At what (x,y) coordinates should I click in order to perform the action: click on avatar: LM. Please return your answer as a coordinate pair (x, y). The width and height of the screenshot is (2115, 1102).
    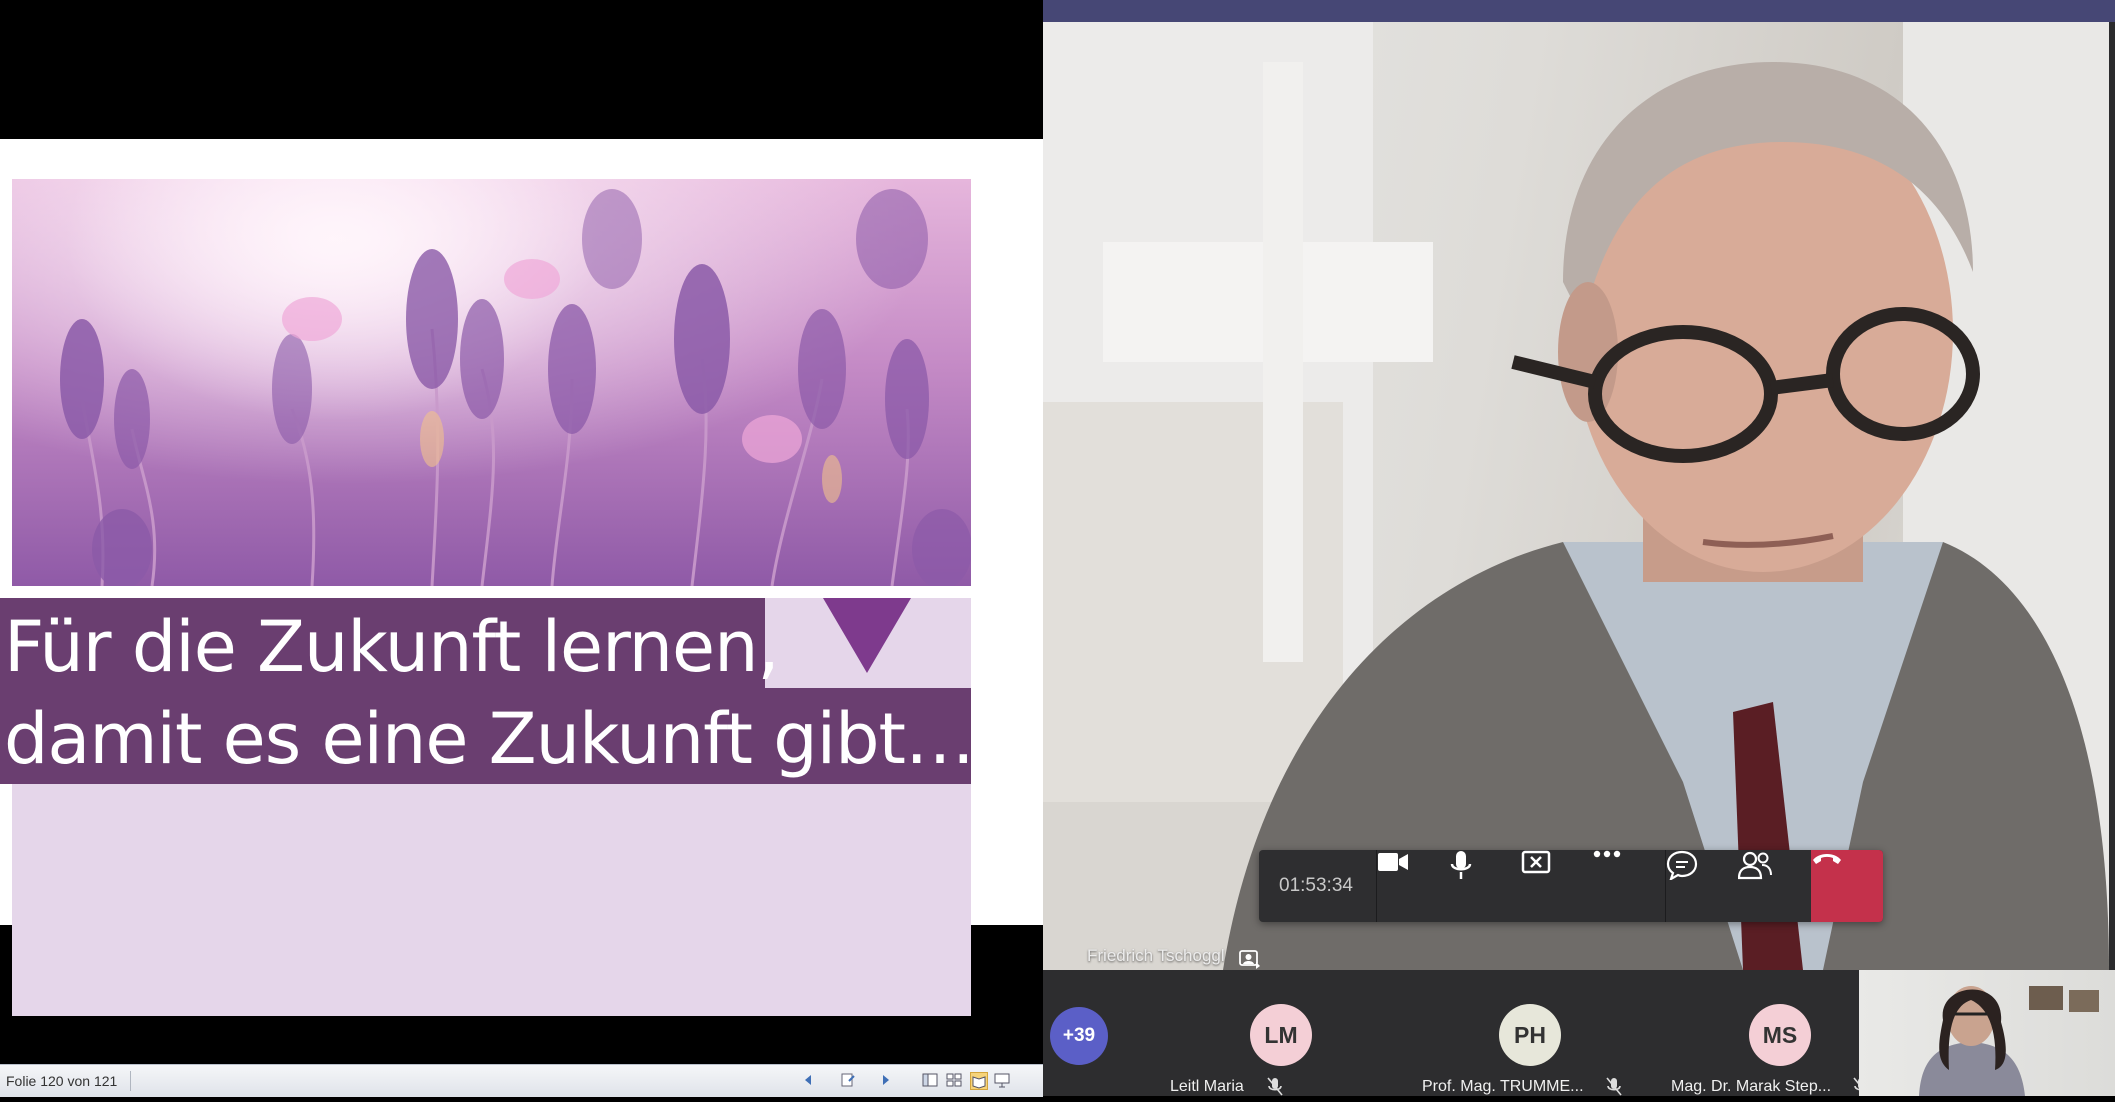
    Looking at the image, I should click on (1281, 1035).